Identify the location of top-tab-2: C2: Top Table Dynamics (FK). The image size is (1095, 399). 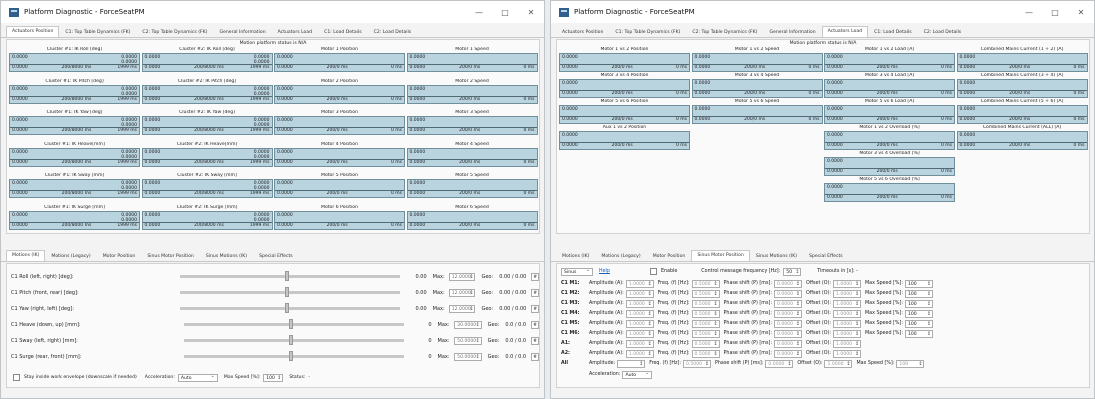
(174, 32).